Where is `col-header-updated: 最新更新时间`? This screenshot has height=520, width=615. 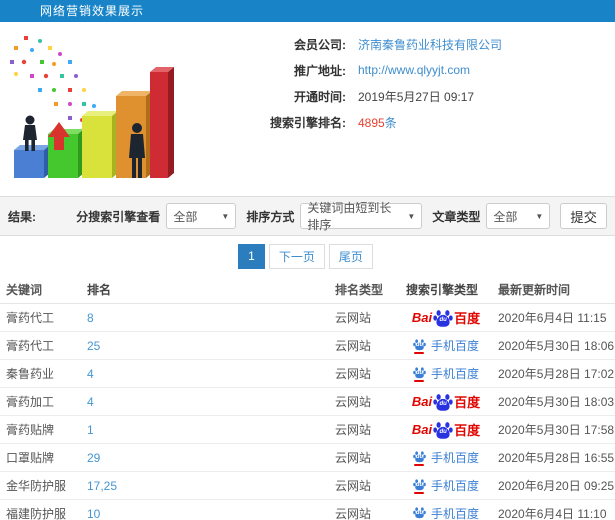
col-header-updated: 最新更新时间 is located at coordinates (534, 290).